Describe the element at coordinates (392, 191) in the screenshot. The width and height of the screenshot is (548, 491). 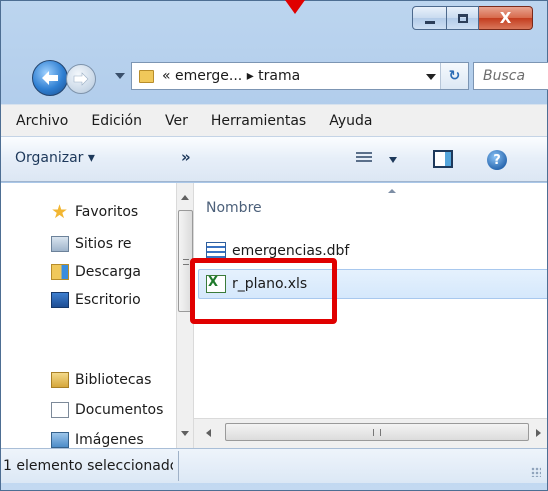
I see `sort-ascending-icon` at that location.